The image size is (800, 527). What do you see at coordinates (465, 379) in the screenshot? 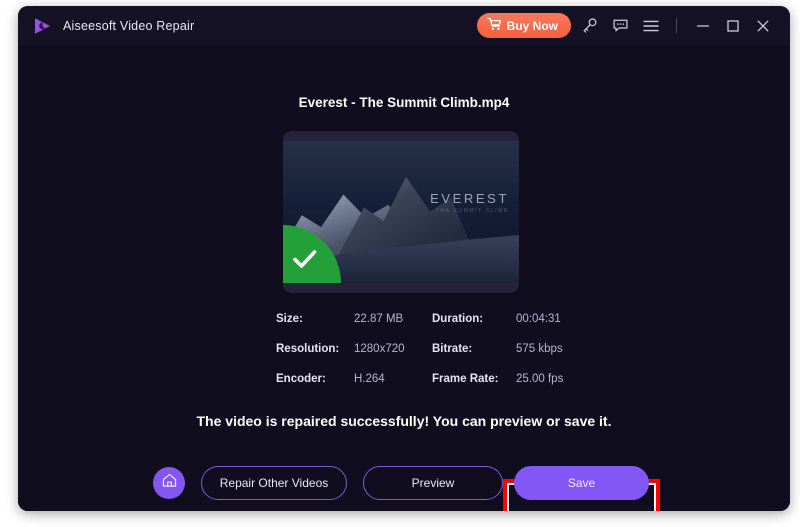
I see `meta-label: Frame Rate:` at bounding box center [465, 379].